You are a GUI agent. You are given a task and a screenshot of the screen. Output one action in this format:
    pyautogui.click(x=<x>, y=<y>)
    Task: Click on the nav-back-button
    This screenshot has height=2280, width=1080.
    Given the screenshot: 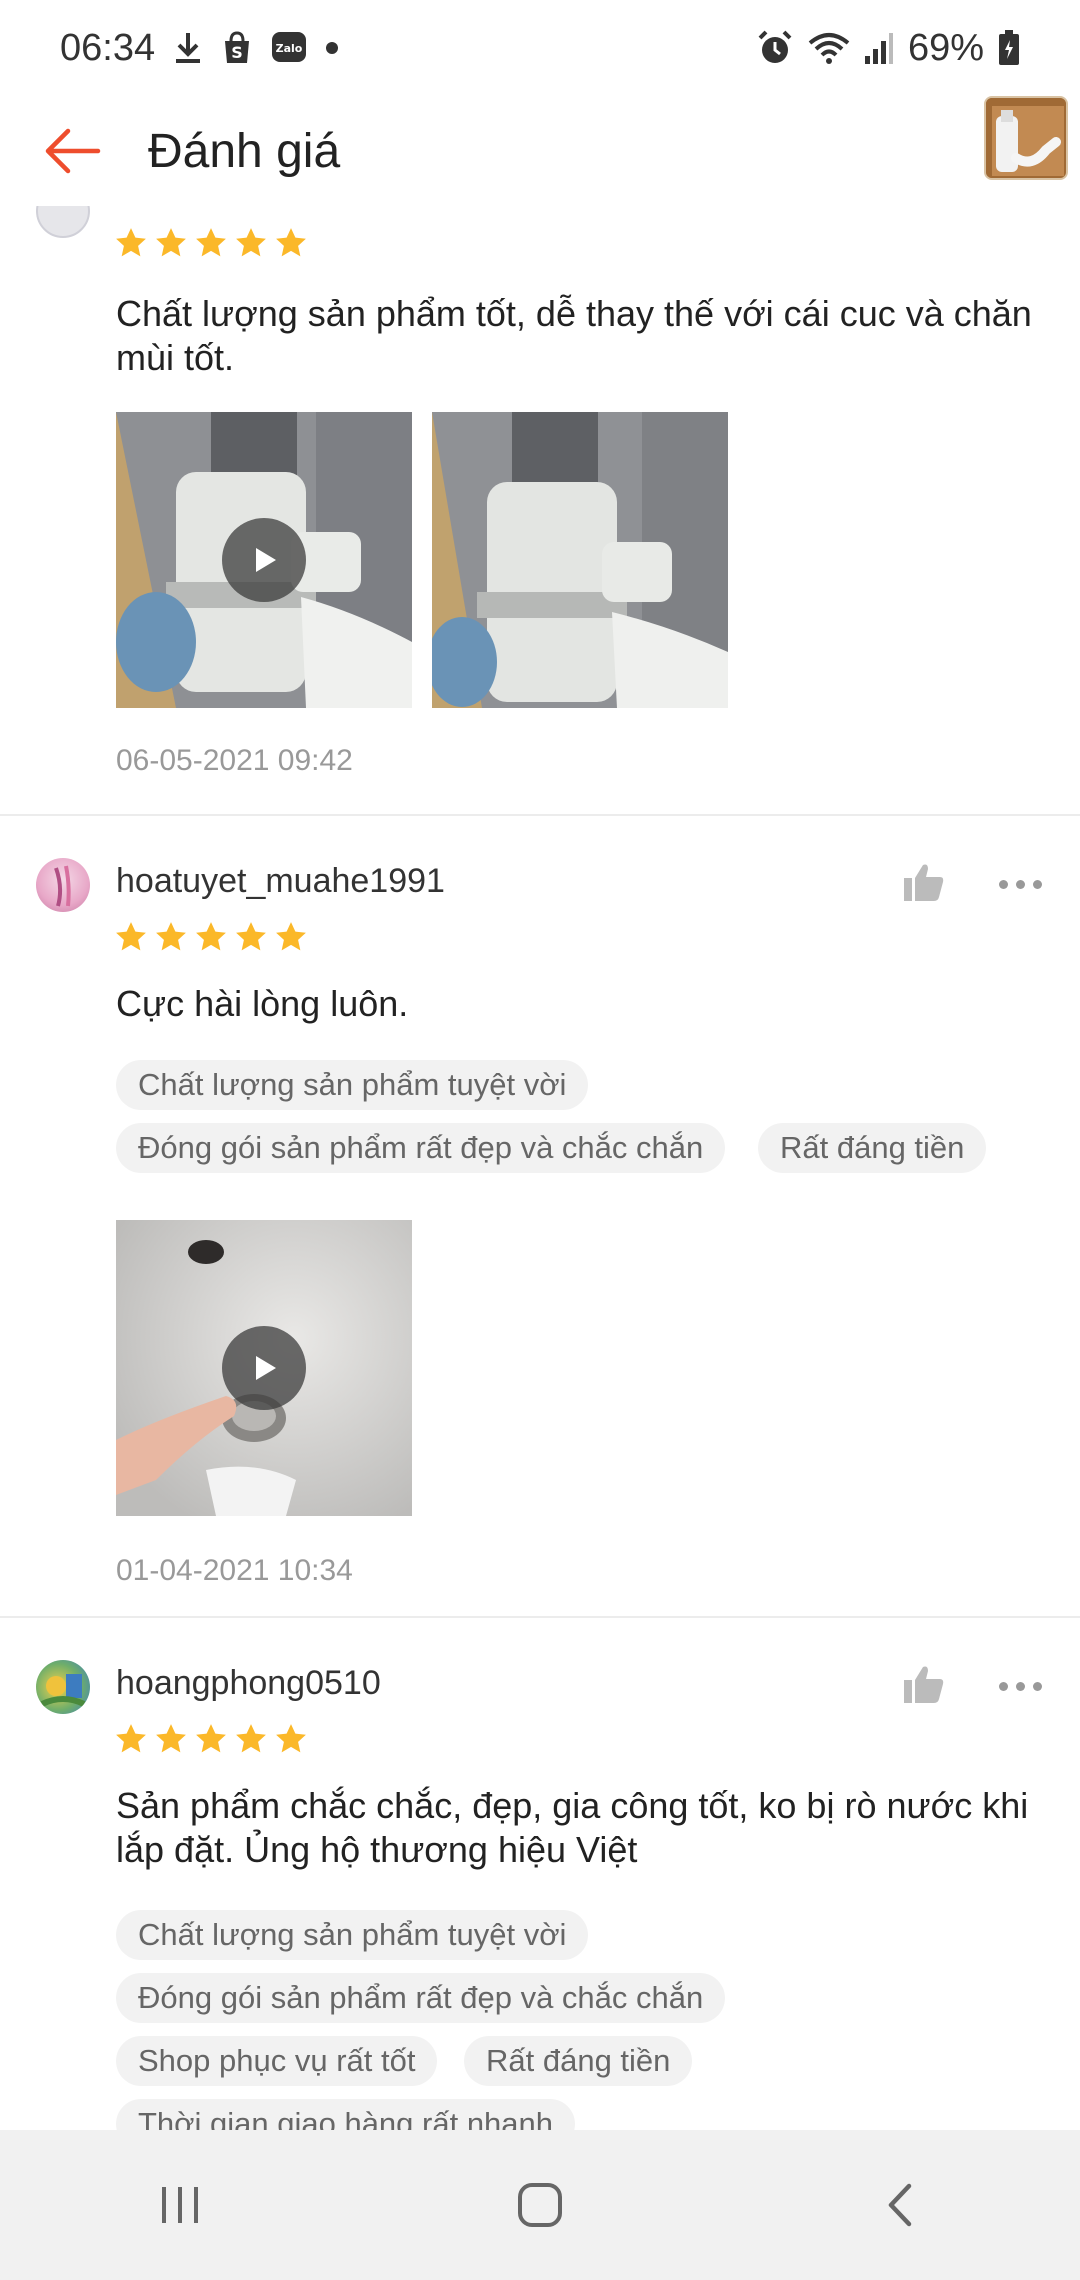 What is the action you would take?
    pyautogui.click(x=900, y=2205)
    